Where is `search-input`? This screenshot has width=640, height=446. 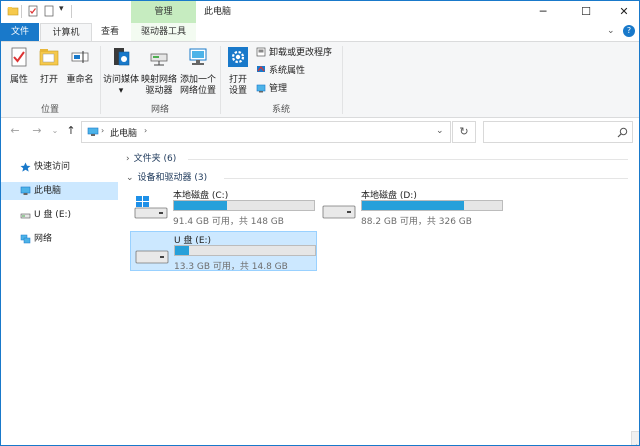
search-input is located at coordinates (558, 132).